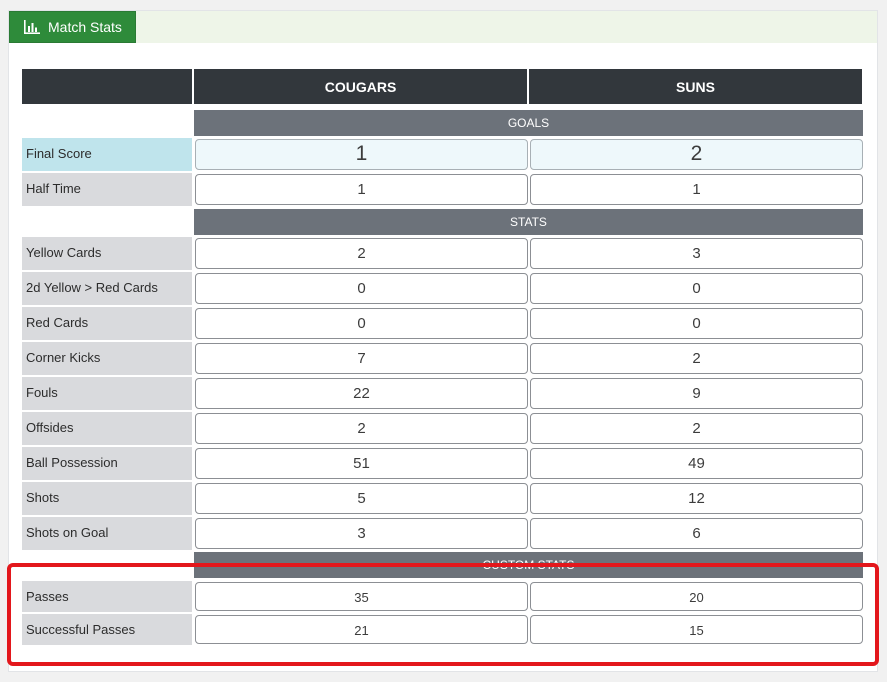  I want to click on away-value-field: 3, so click(696, 253).